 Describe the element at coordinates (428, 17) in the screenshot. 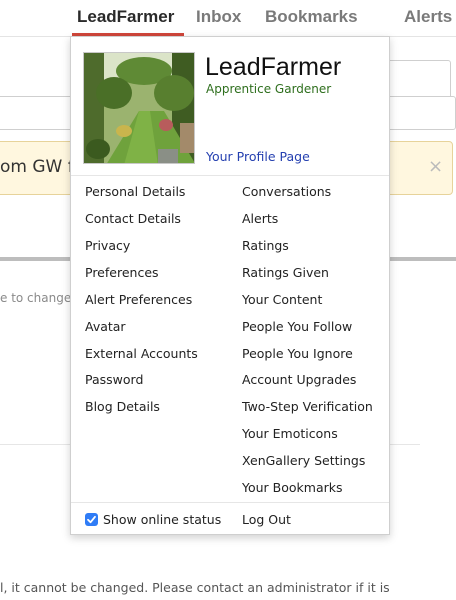

I see `tab-alerts: Alerts` at that location.